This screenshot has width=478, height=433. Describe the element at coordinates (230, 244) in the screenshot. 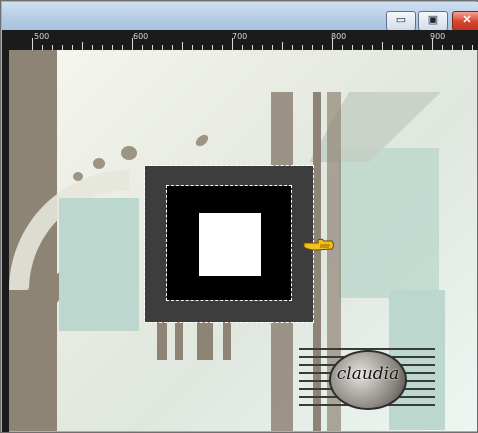

I see `selection-core-square` at that location.